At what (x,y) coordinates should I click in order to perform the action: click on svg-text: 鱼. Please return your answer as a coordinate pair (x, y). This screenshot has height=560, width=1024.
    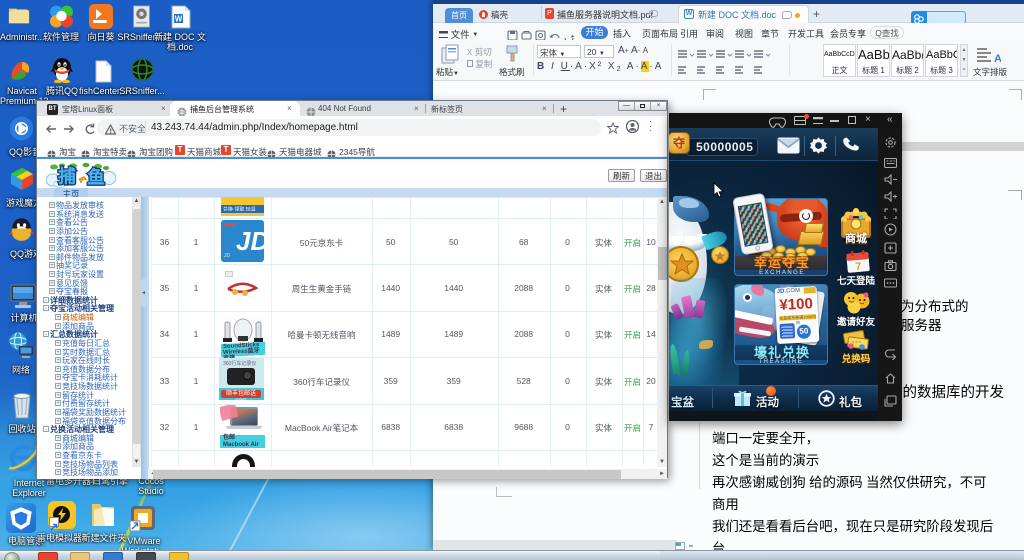
    Looking at the image, I should click on (96, 177).